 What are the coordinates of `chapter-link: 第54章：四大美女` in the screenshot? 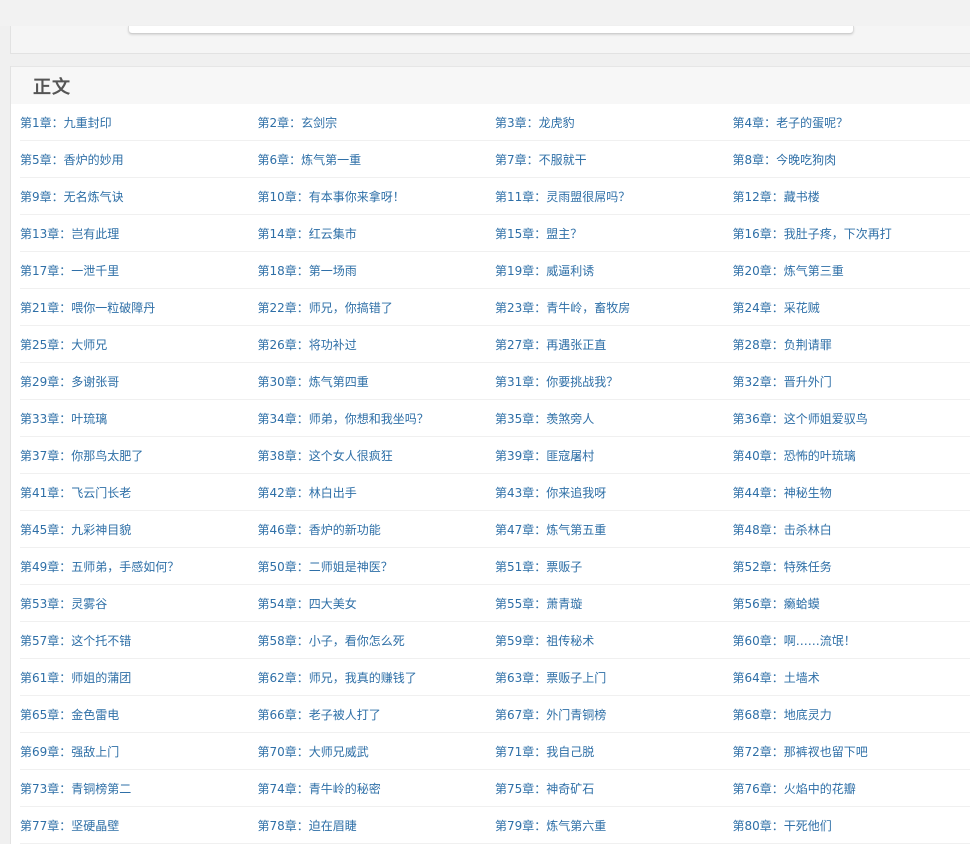 It's located at (377, 603).